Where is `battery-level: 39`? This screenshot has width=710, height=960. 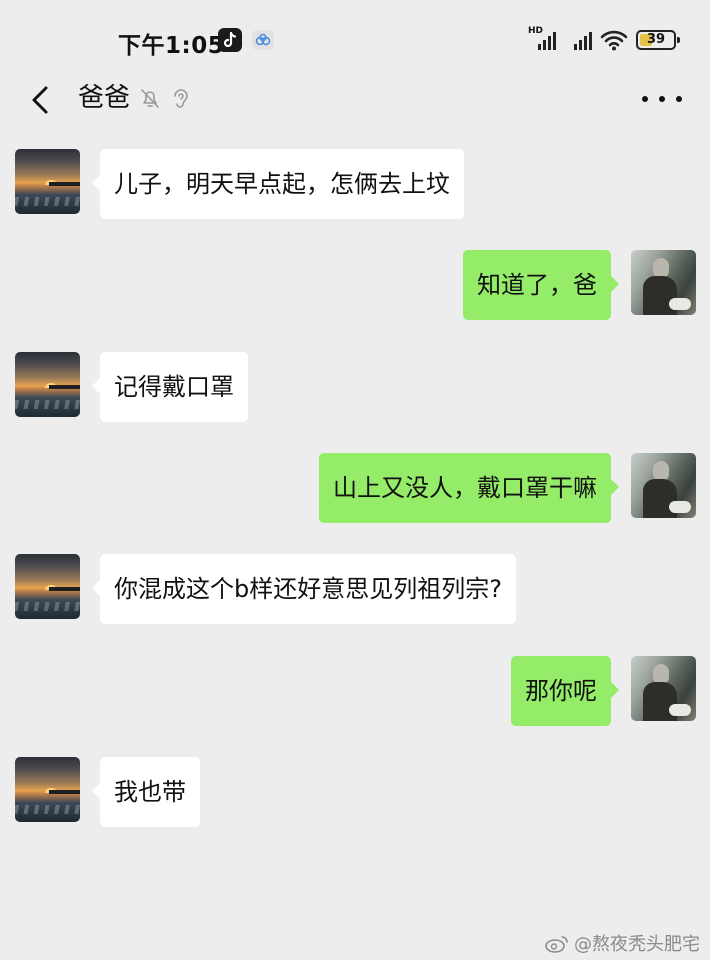
battery-level: 39 is located at coordinates (656, 39).